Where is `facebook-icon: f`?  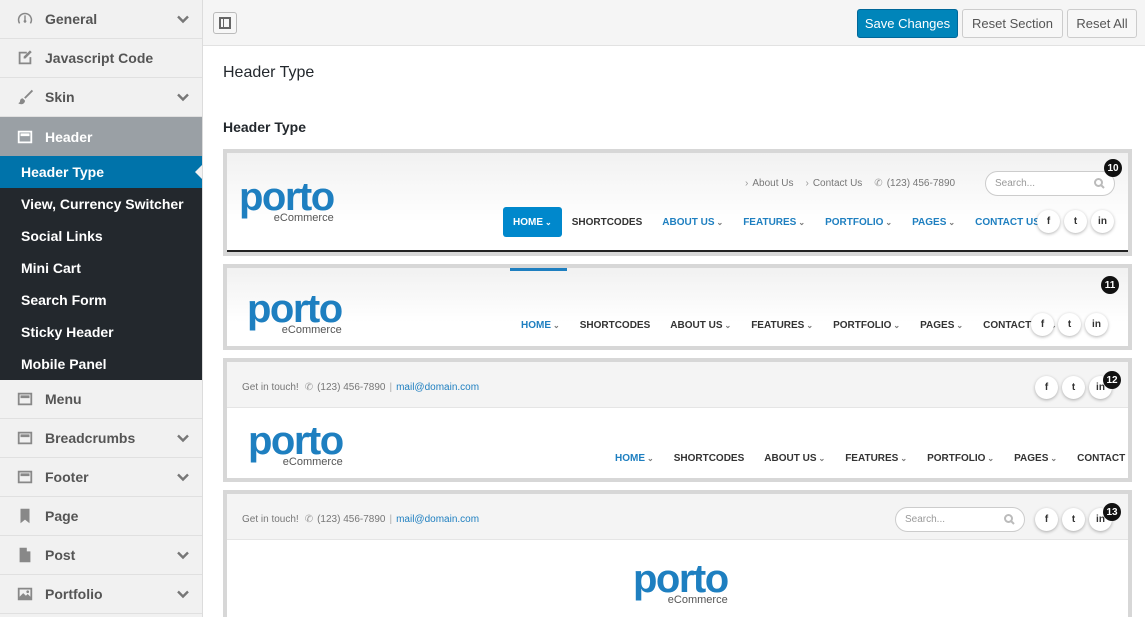 facebook-icon: f is located at coordinates (1046, 387).